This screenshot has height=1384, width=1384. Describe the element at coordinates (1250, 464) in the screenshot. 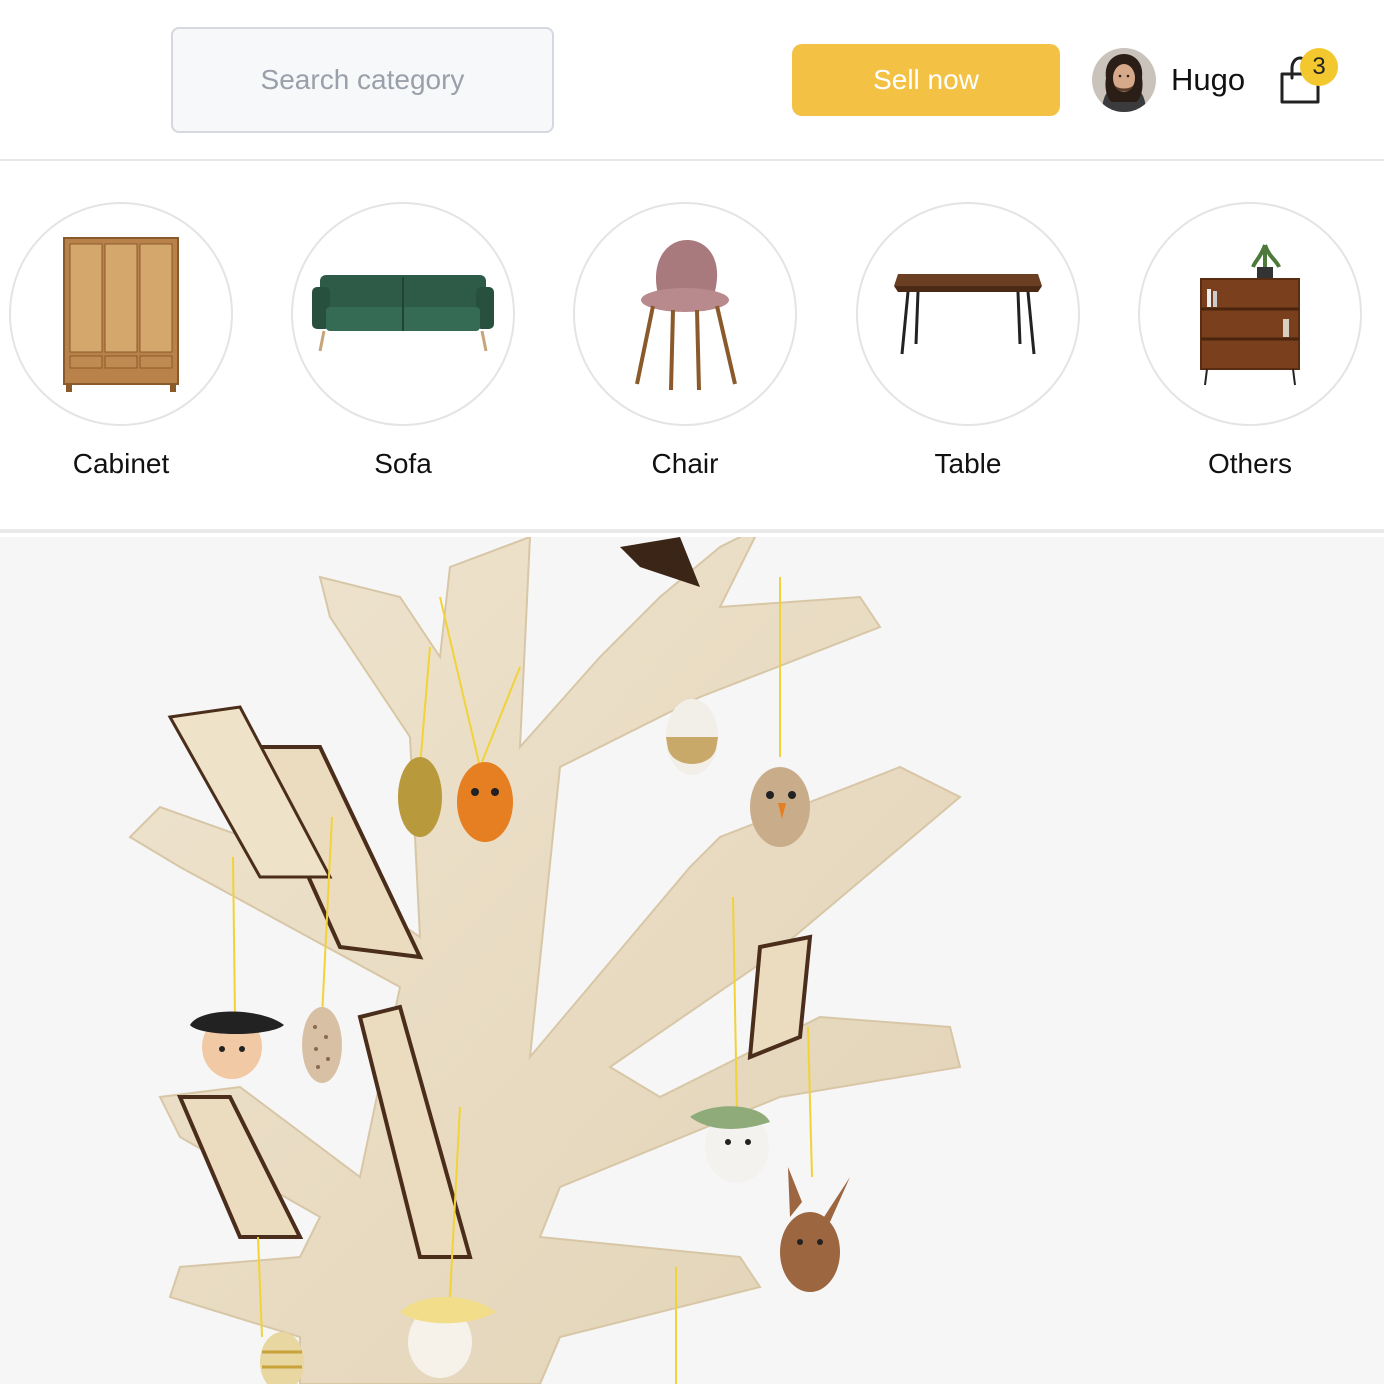

I see `category-label: Others` at that location.